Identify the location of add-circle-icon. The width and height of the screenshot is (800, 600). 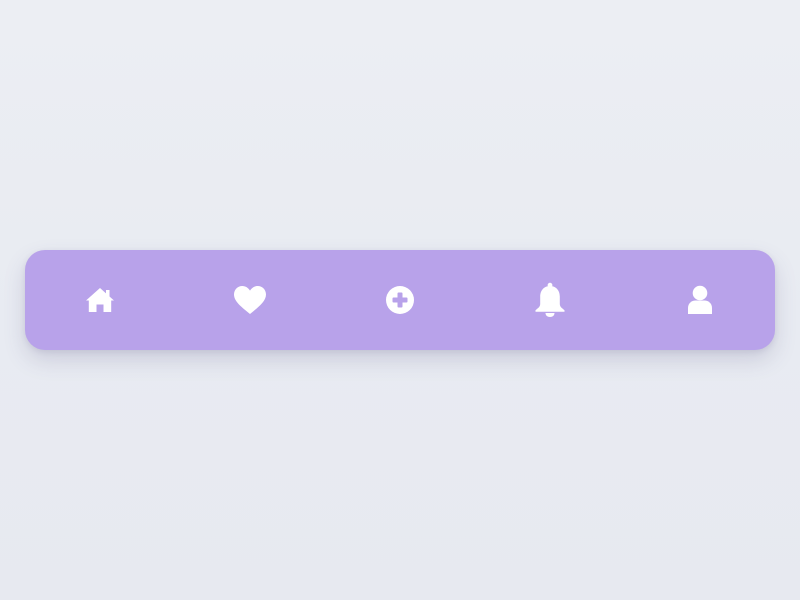
(400, 300).